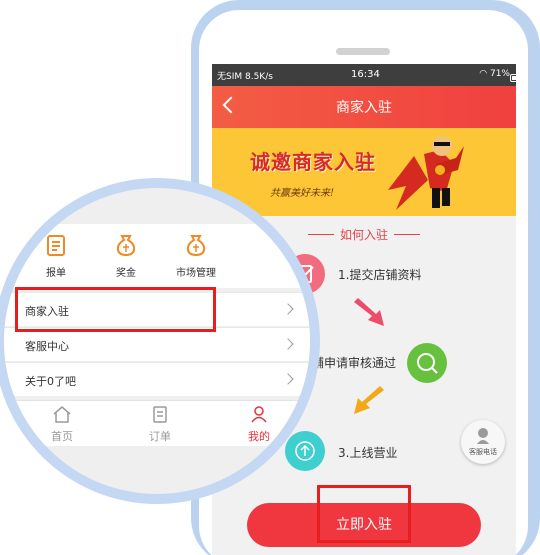  Describe the element at coordinates (364, 514) in the screenshot. I see `highlight-box-apply-button` at that location.